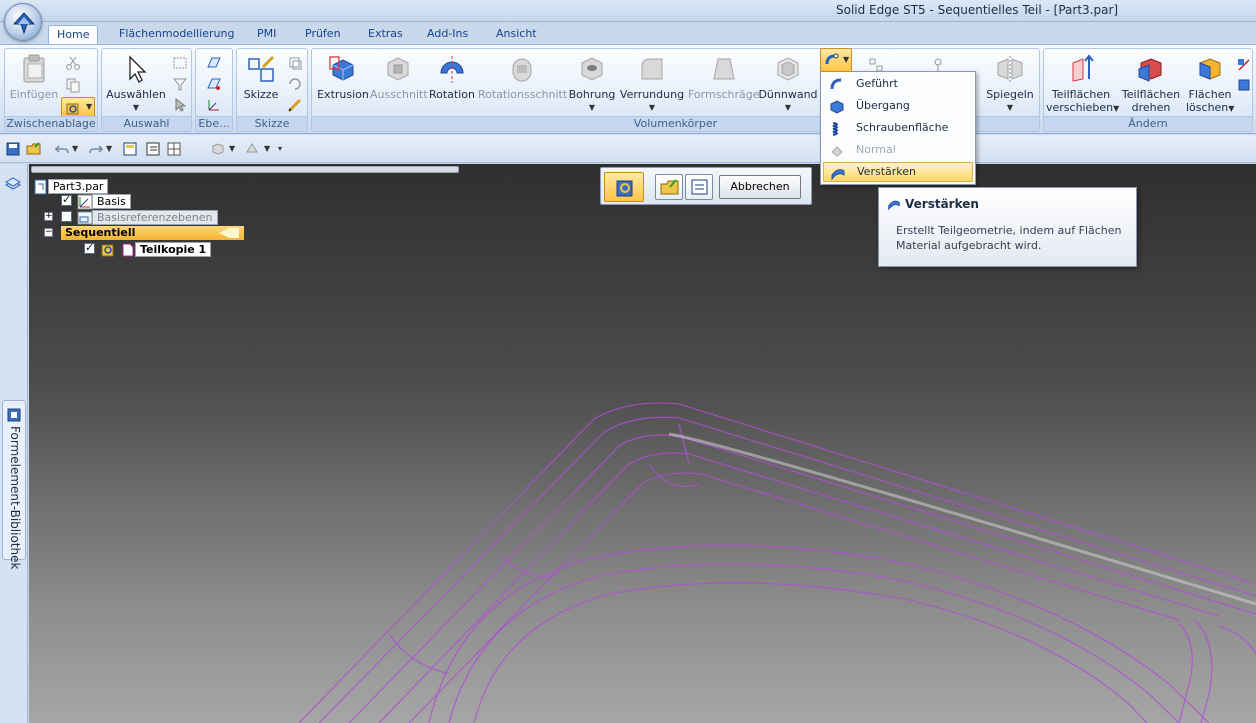  I want to click on tab-flaechenmodellierung: Flächenmodellierung, so click(176, 34).